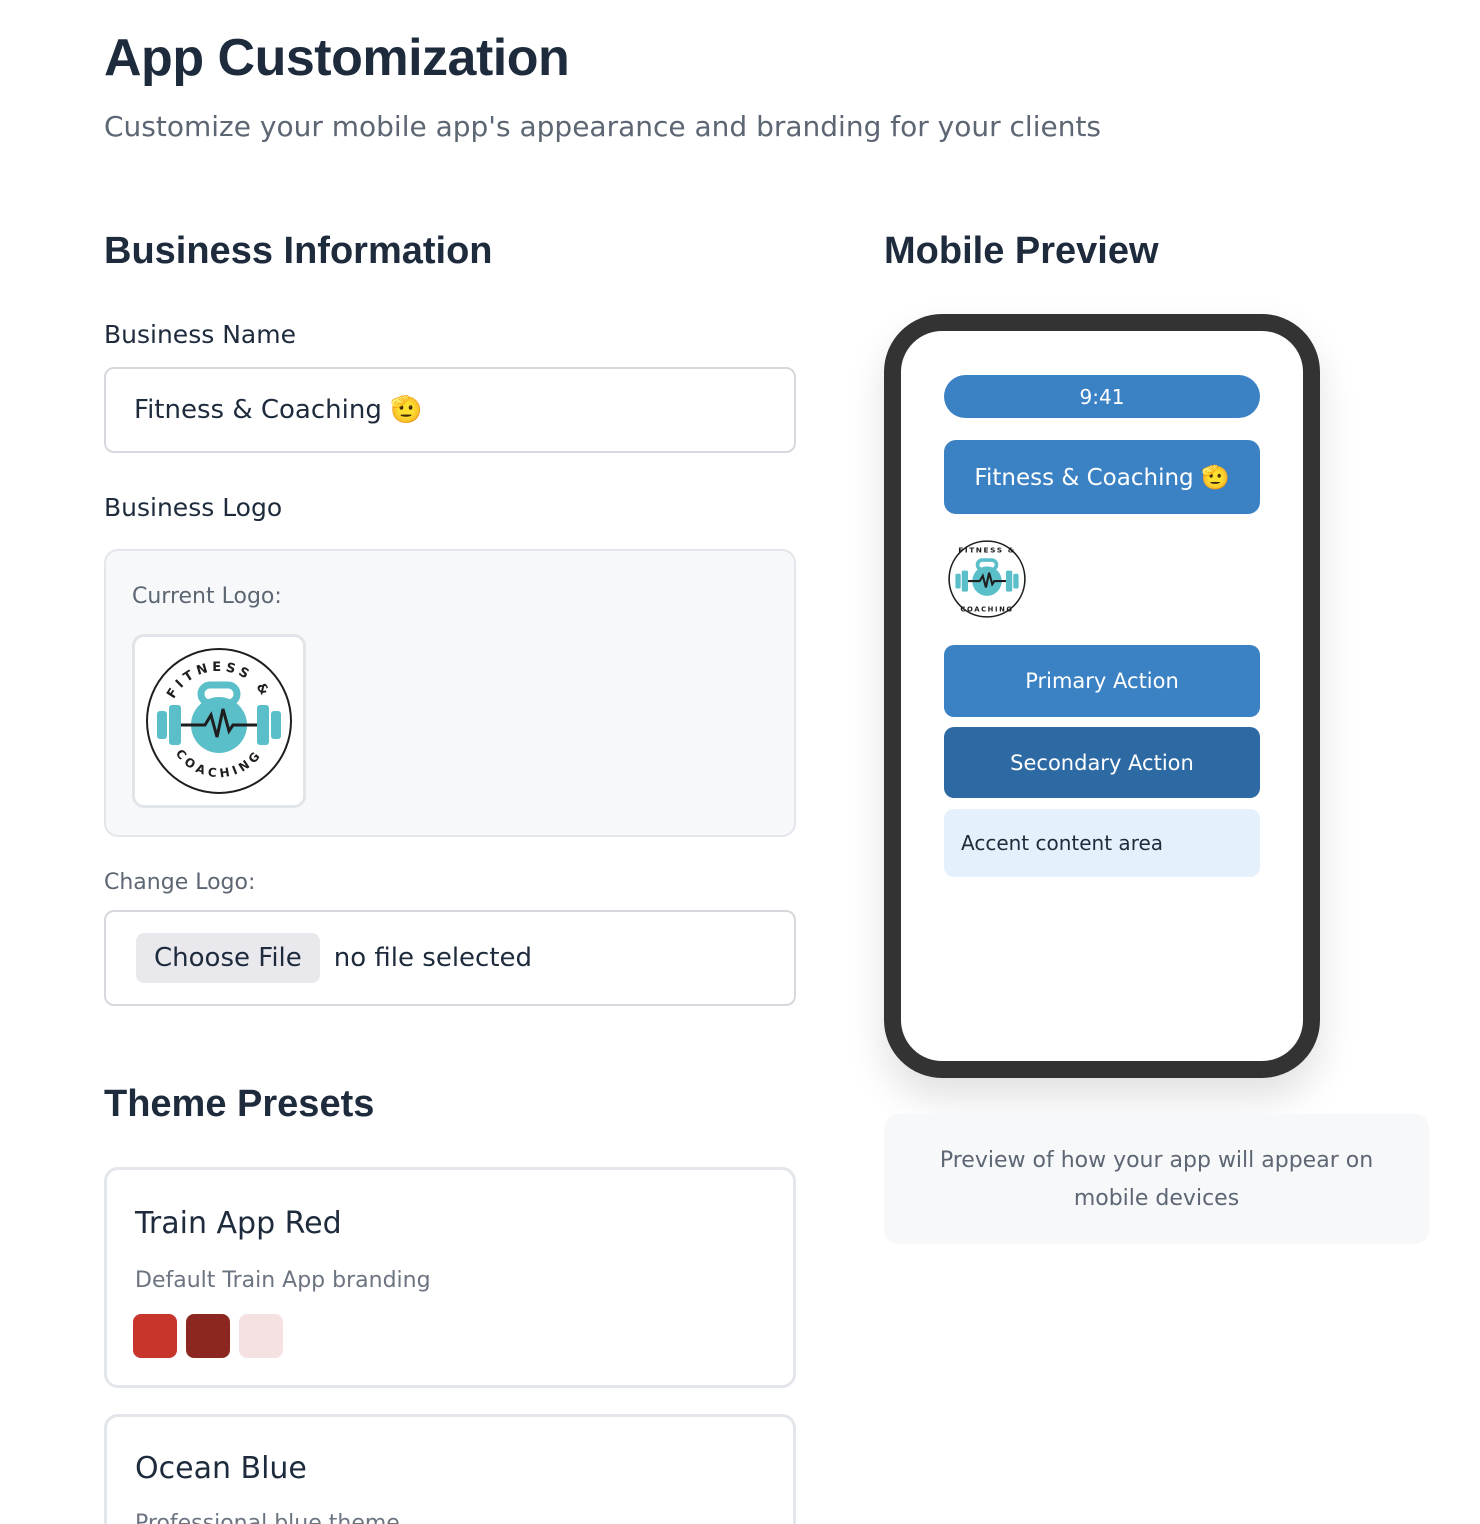  What do you see at coordinates (433, 958) in the screenshot?
I see `file-status-text: no file selected` at bounding box center [433, 958].